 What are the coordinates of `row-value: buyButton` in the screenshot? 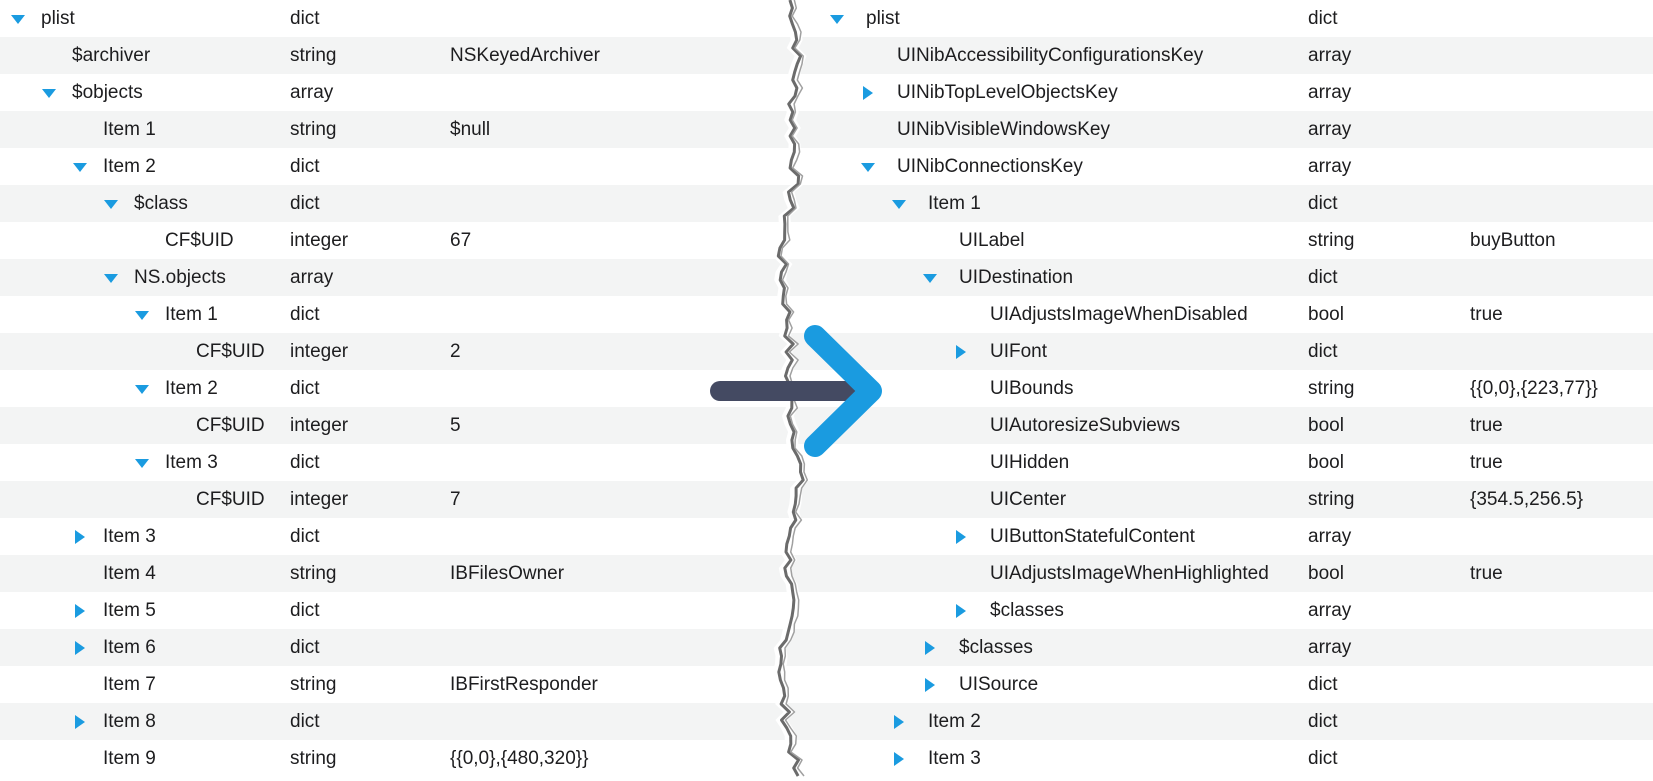 It's located at (1513, 240).